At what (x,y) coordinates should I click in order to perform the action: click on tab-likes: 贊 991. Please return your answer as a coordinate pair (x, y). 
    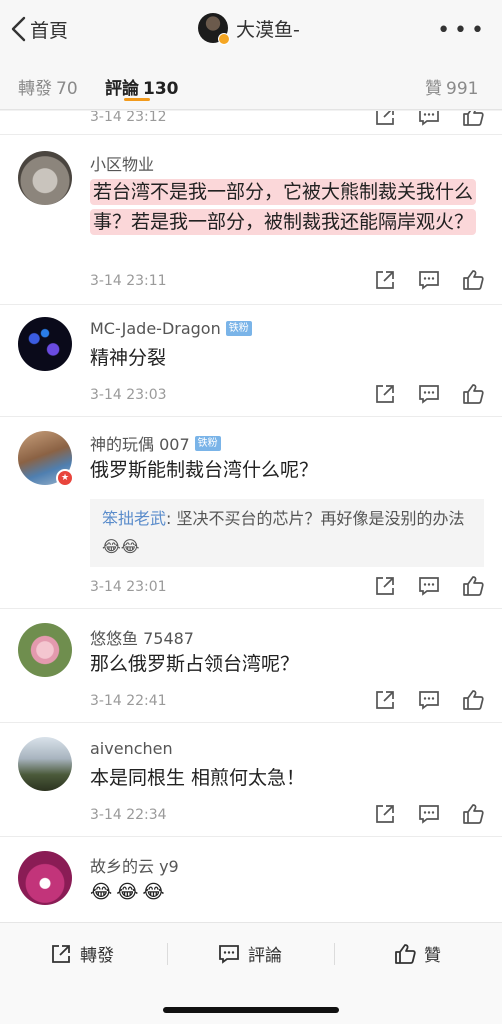
    Looking at the image, I should click on (451, 86).